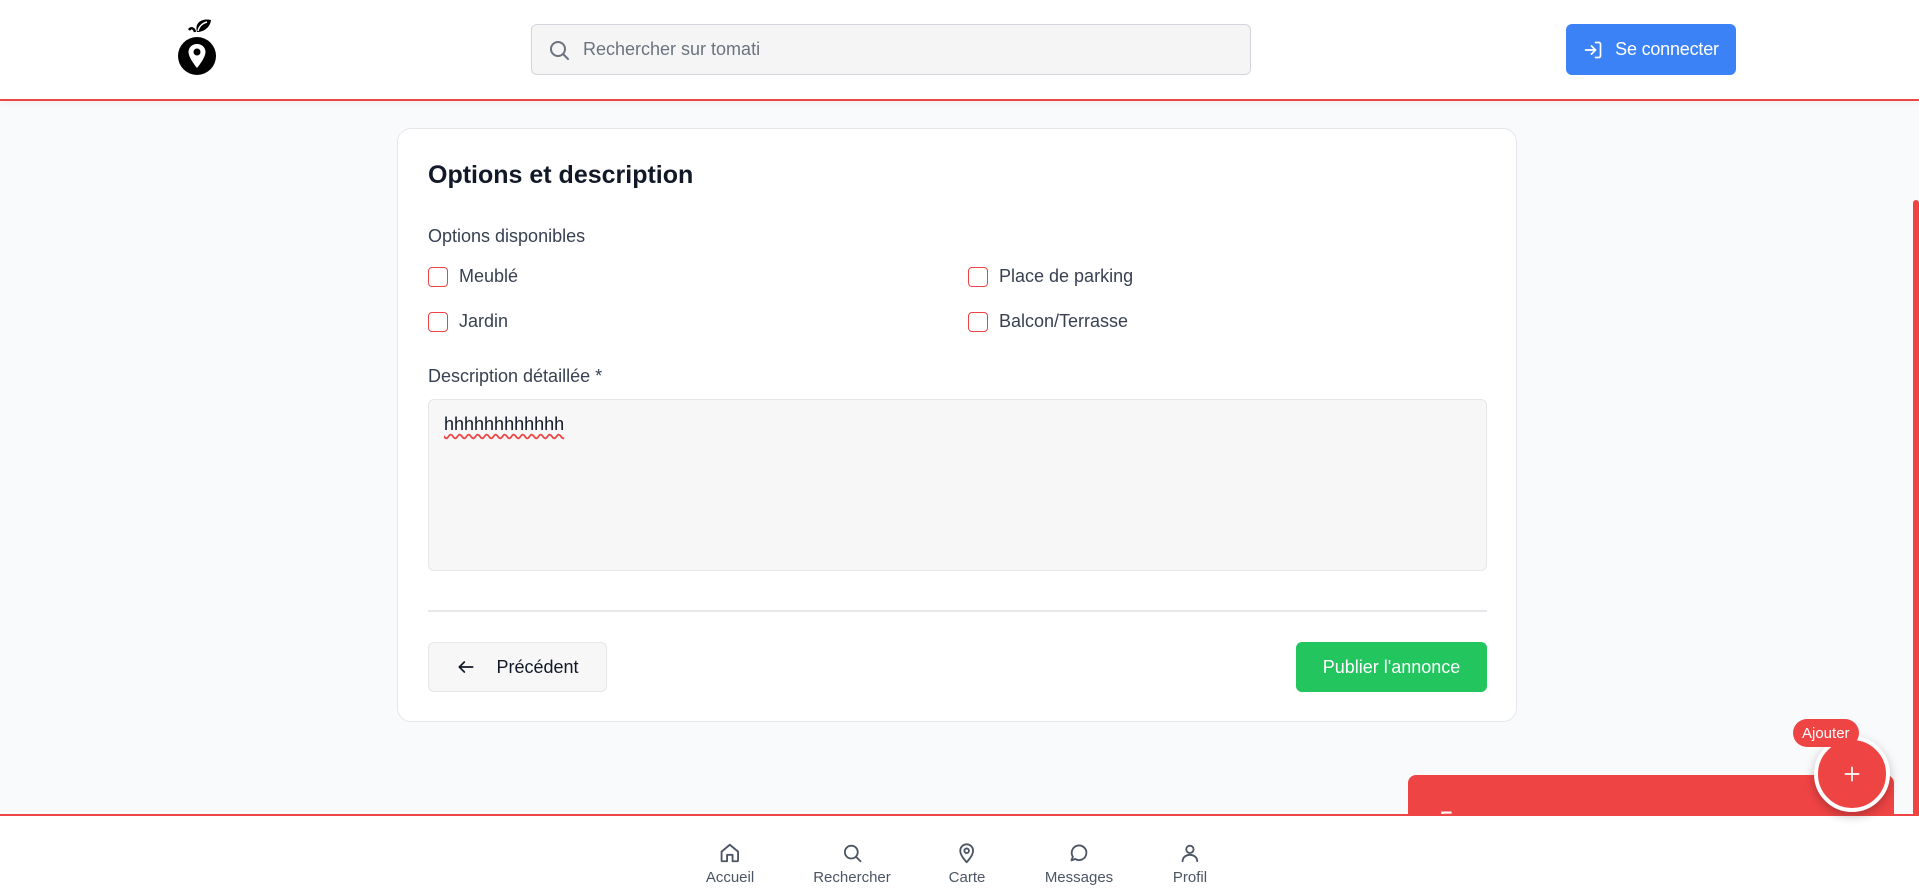  I want to click on nav-label: Rechercher, so click(852, 877).